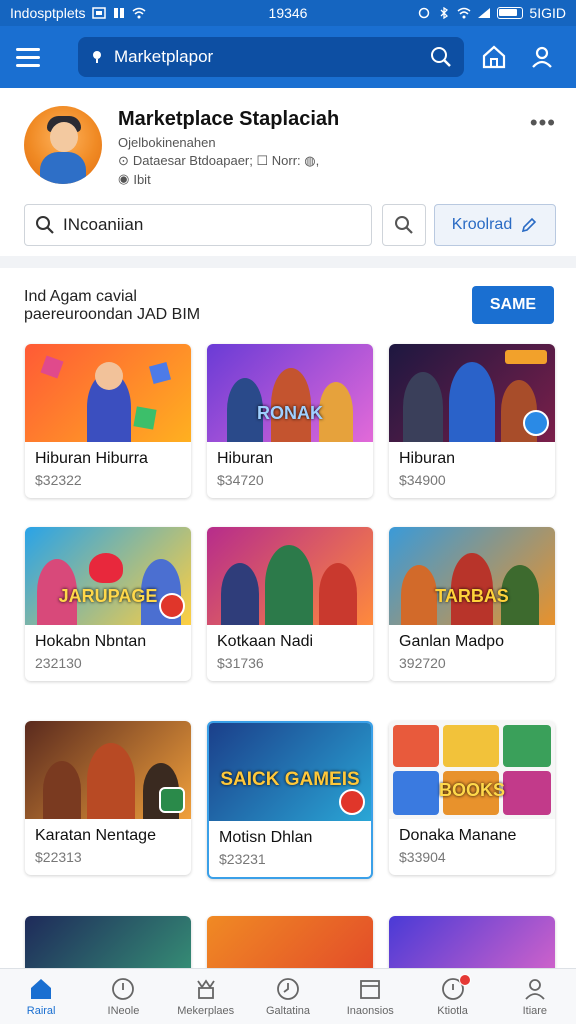 The width and height of the screenshot is (576, 1024). I want to click on product-name: Karatan Nentage, so click(95, 835).